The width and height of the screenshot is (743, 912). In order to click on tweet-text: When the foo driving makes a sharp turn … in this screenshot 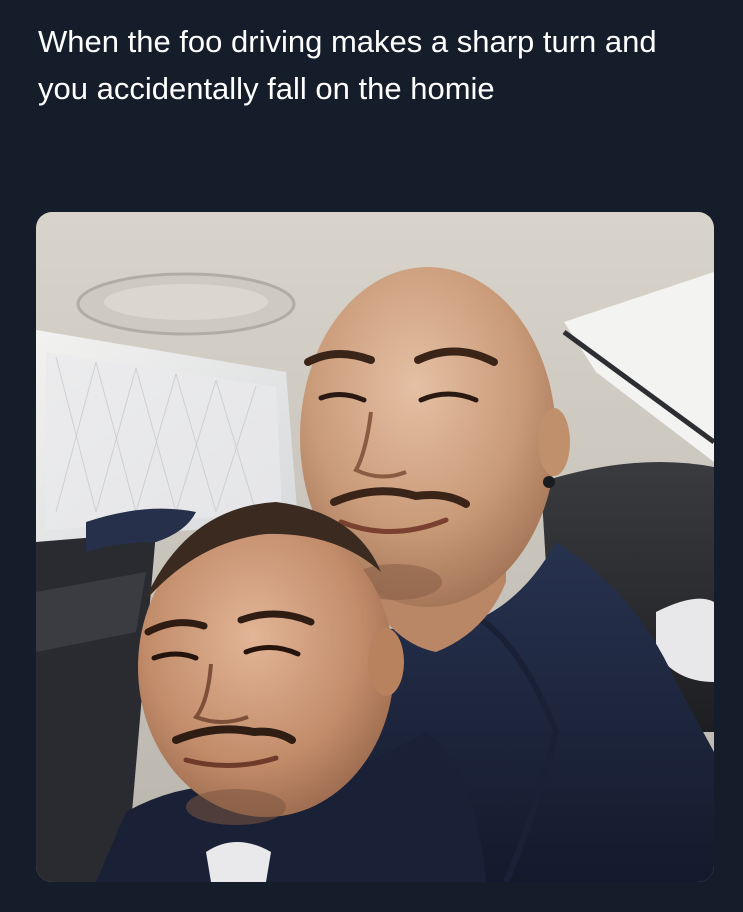, I will do `click(347, 65)`.